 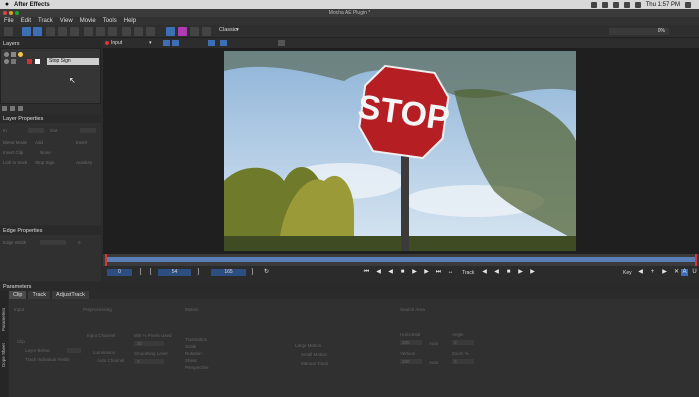 What do you see at coordinates (626, 4) in the screenshot?
I see `wifi-icon` at bounding box center [626, 4].